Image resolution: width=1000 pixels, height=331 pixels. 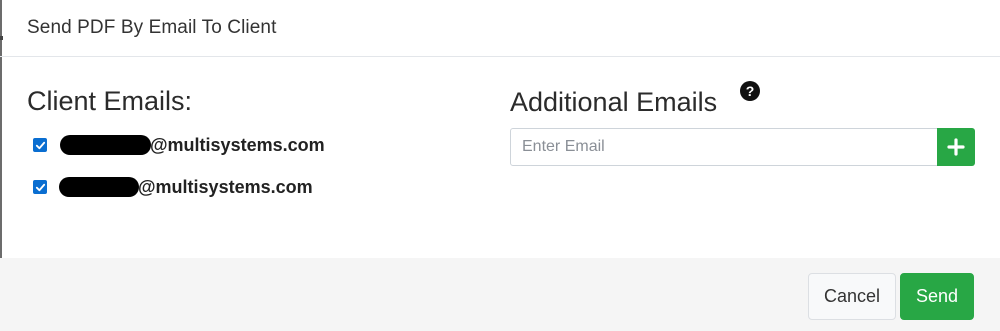 I want to click on cancel-button: Cancel, so click(x=852, y=296).